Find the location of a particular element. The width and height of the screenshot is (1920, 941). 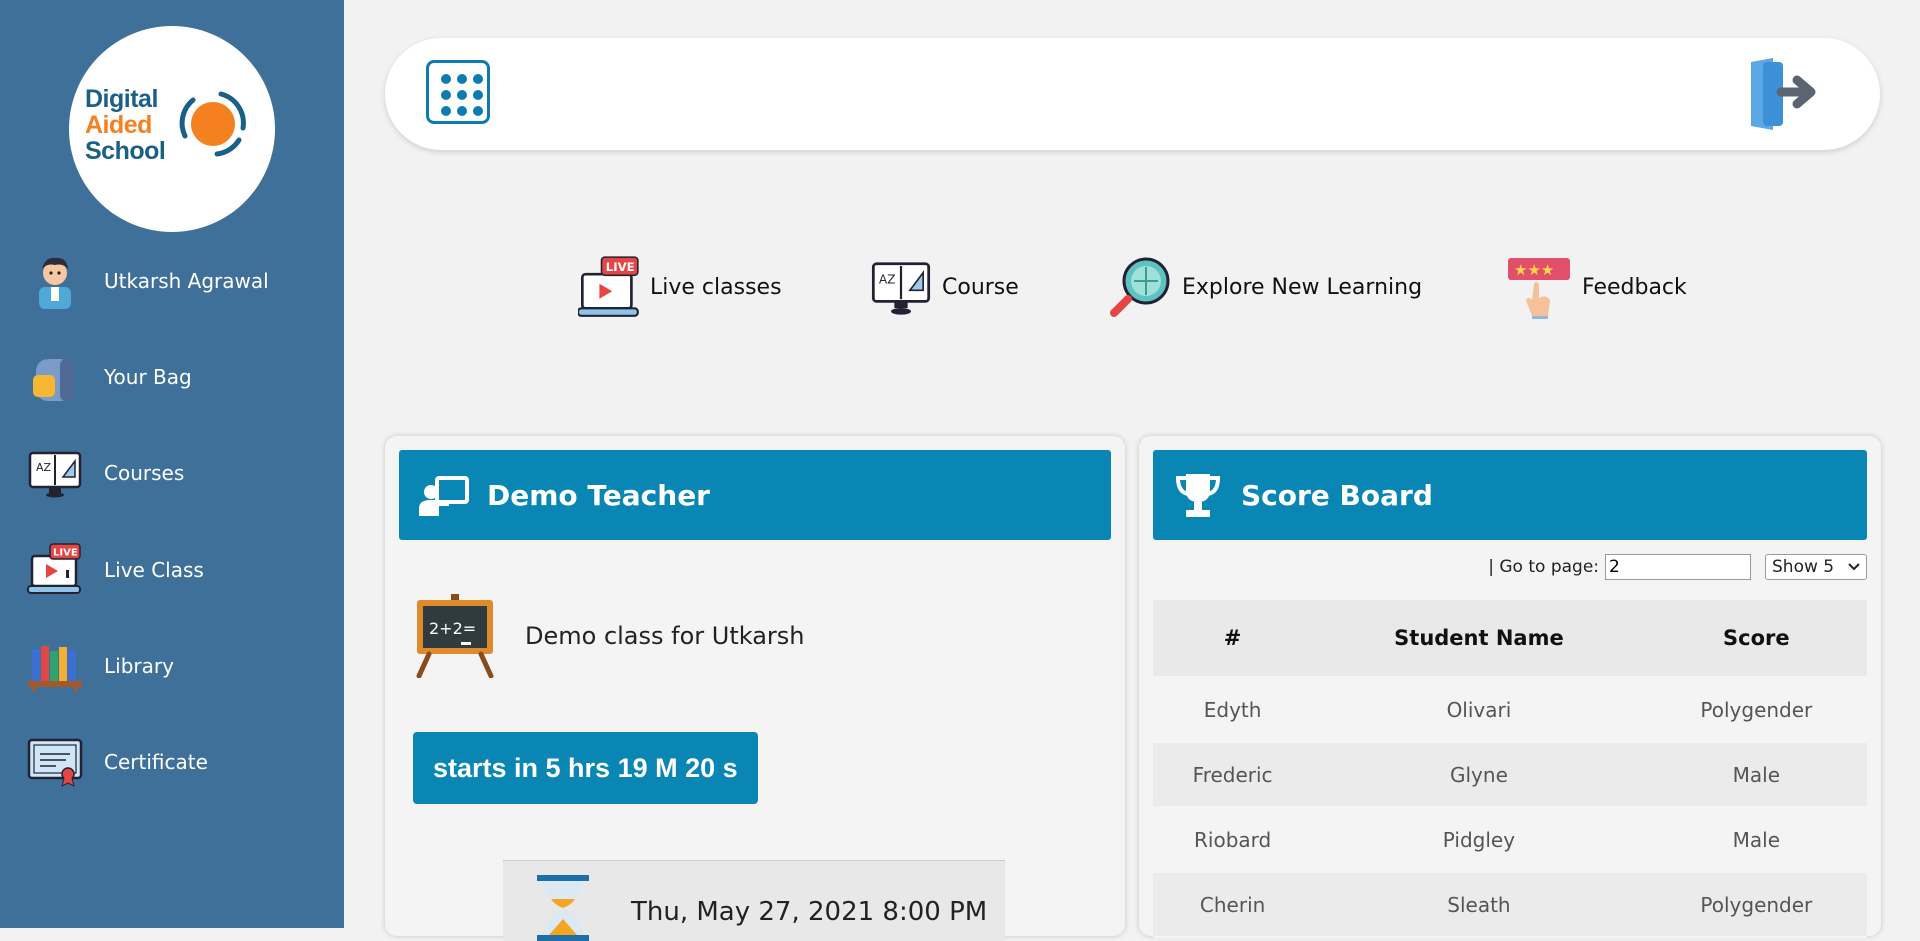

logo-text: Digital Aided School is located at coordinates (125, 125).